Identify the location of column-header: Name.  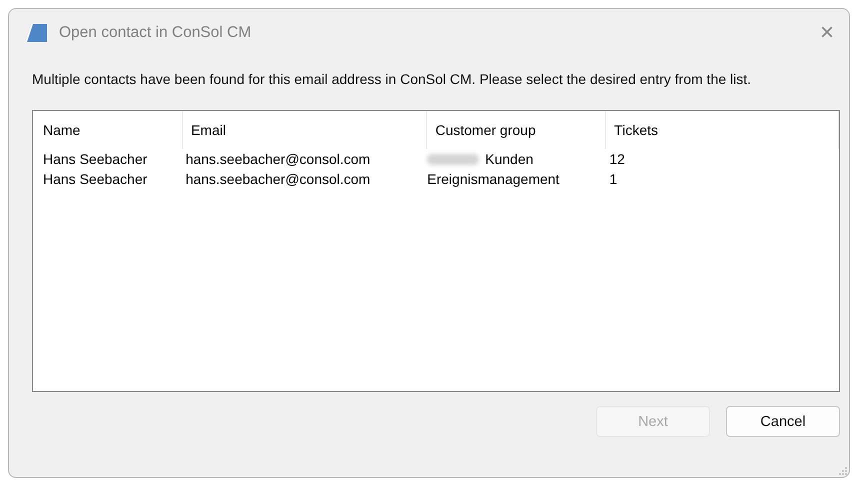
(113, 130).